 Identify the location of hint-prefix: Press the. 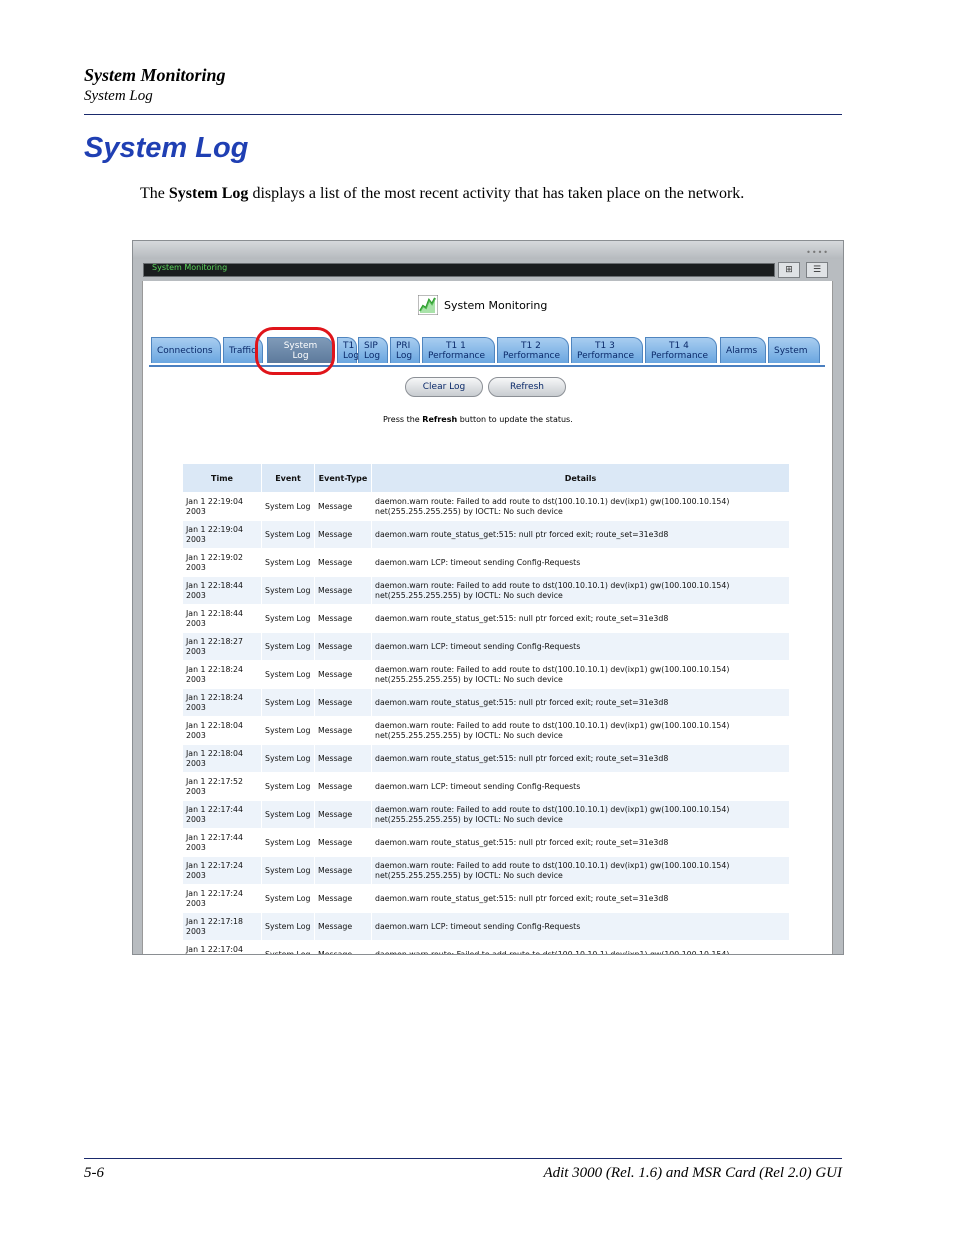
(403, 419).